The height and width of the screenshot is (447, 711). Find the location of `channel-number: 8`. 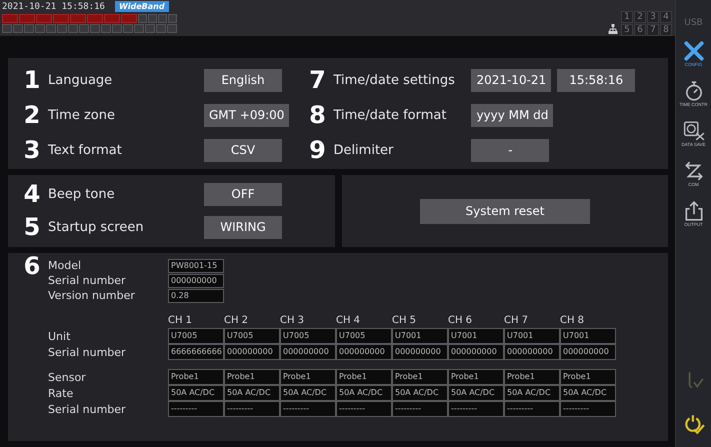

channel-number: 8 is located at coordinates (666, 30).